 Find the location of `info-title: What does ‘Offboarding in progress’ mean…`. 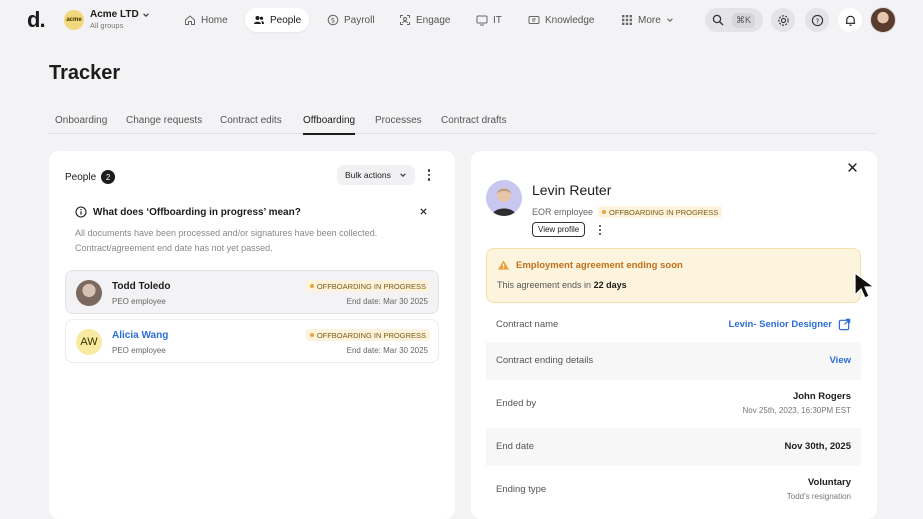

info-title: What does ‘Offboarding in progress’ mean… is located at coordinates (197, 212).